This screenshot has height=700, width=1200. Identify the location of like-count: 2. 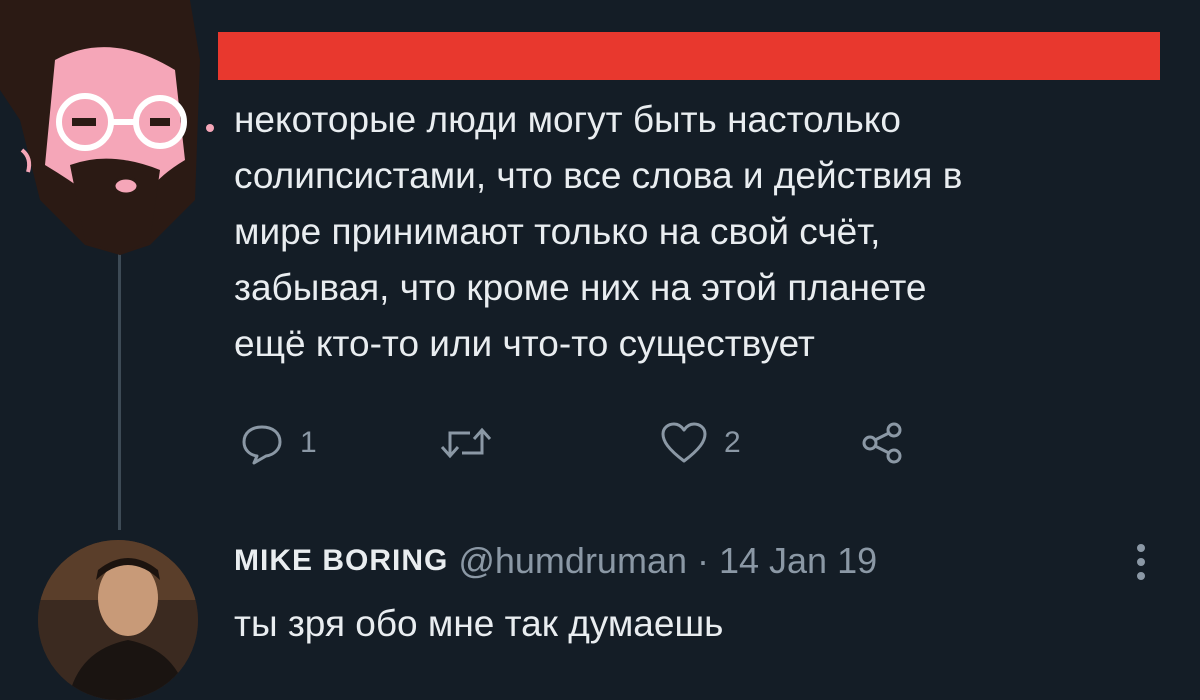
(732, 442).